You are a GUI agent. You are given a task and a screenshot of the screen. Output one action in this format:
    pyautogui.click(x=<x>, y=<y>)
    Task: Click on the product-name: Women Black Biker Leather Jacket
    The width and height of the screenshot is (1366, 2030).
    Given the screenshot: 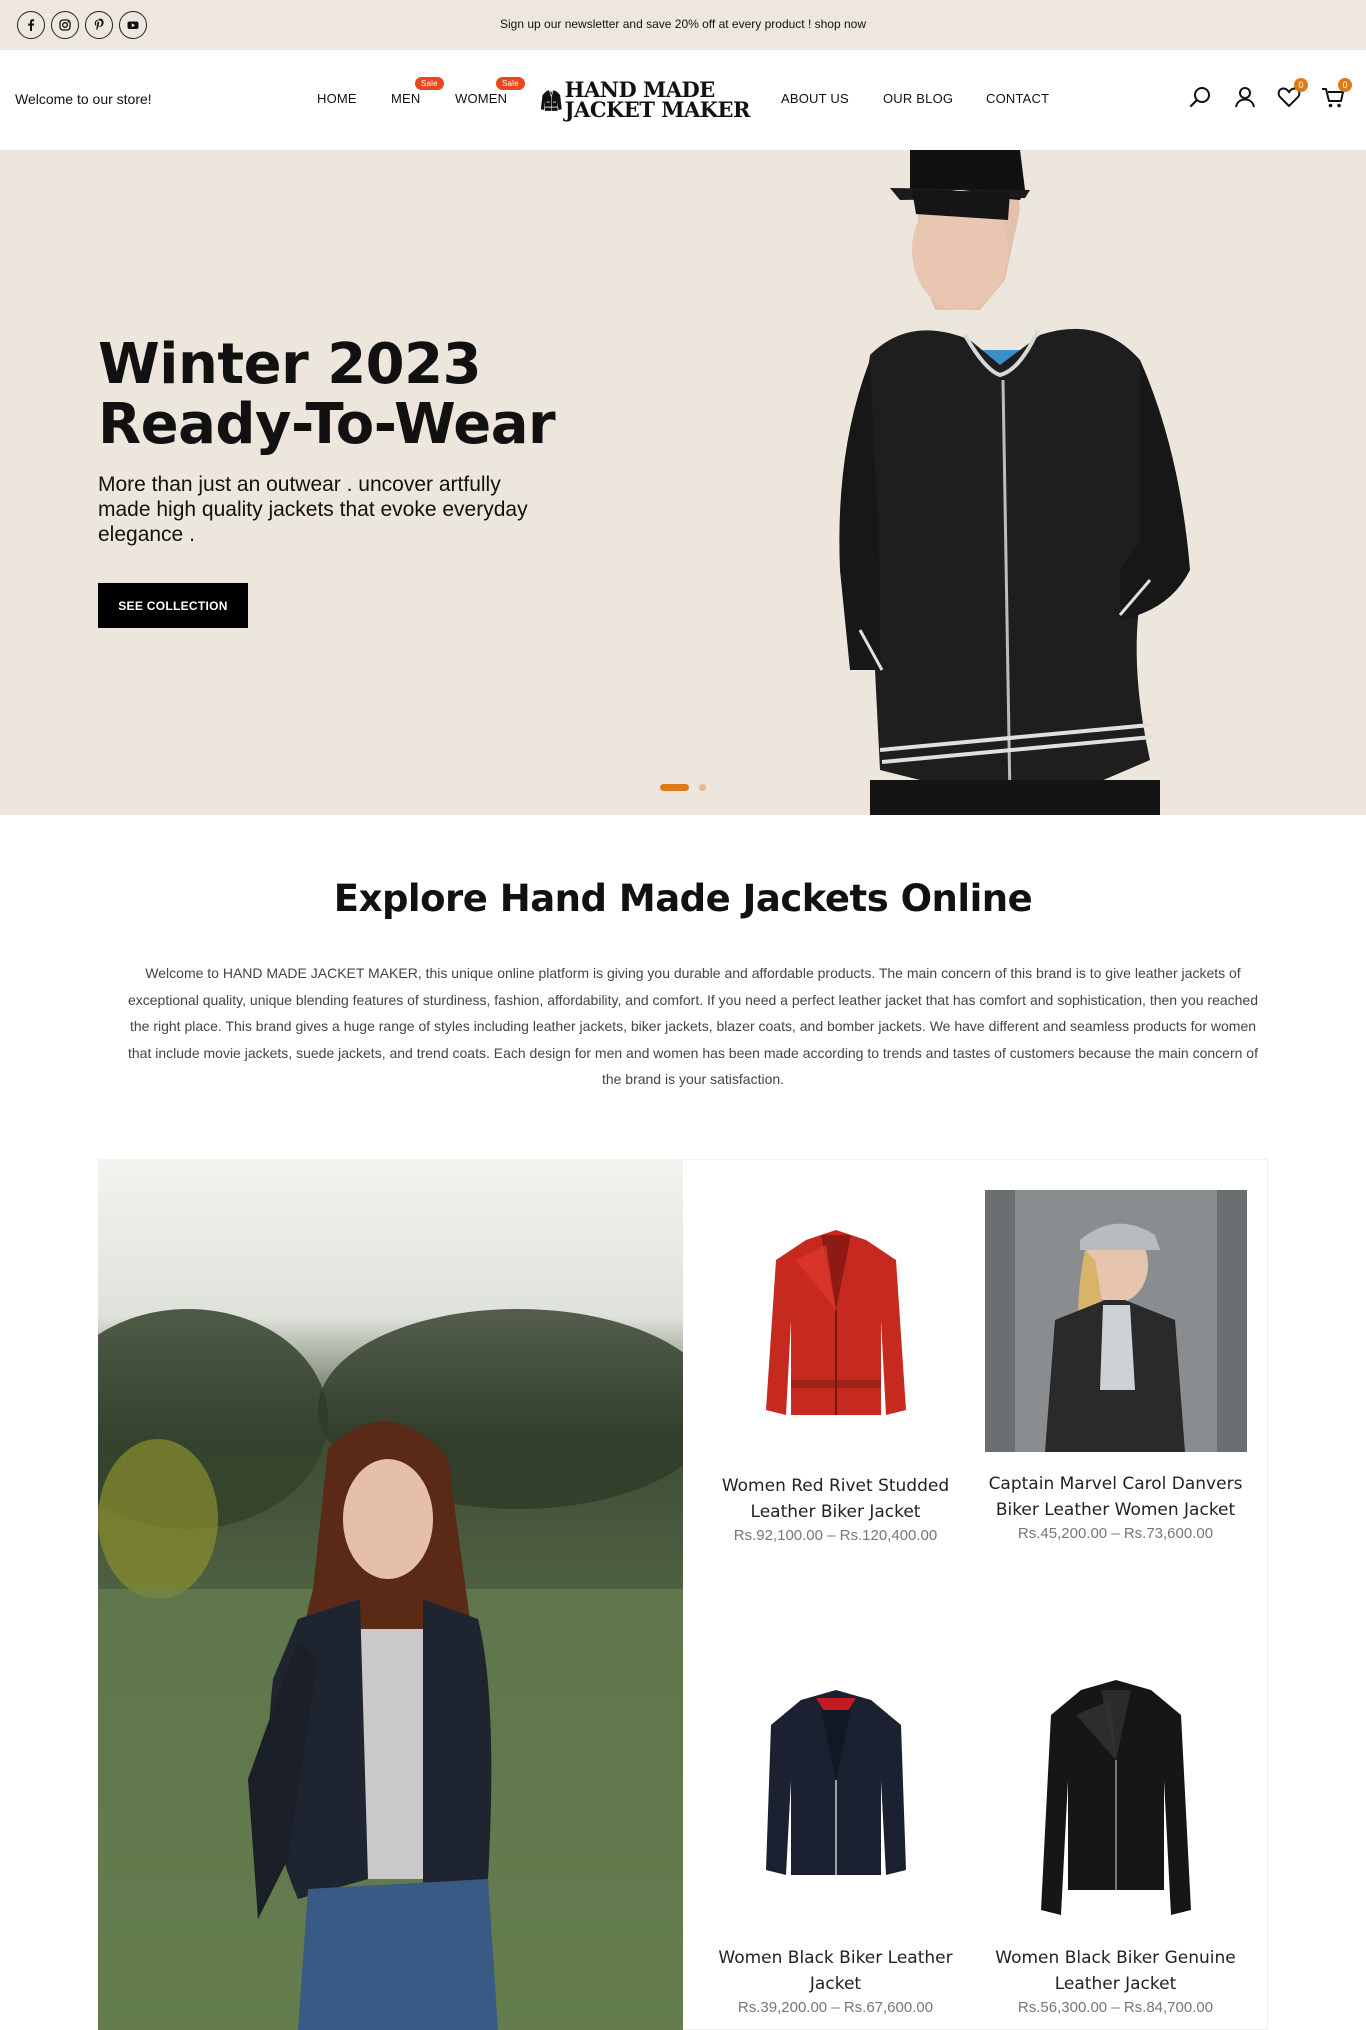 What is the action you would take?
    pyautogui.click(x=835, y=1971)
    